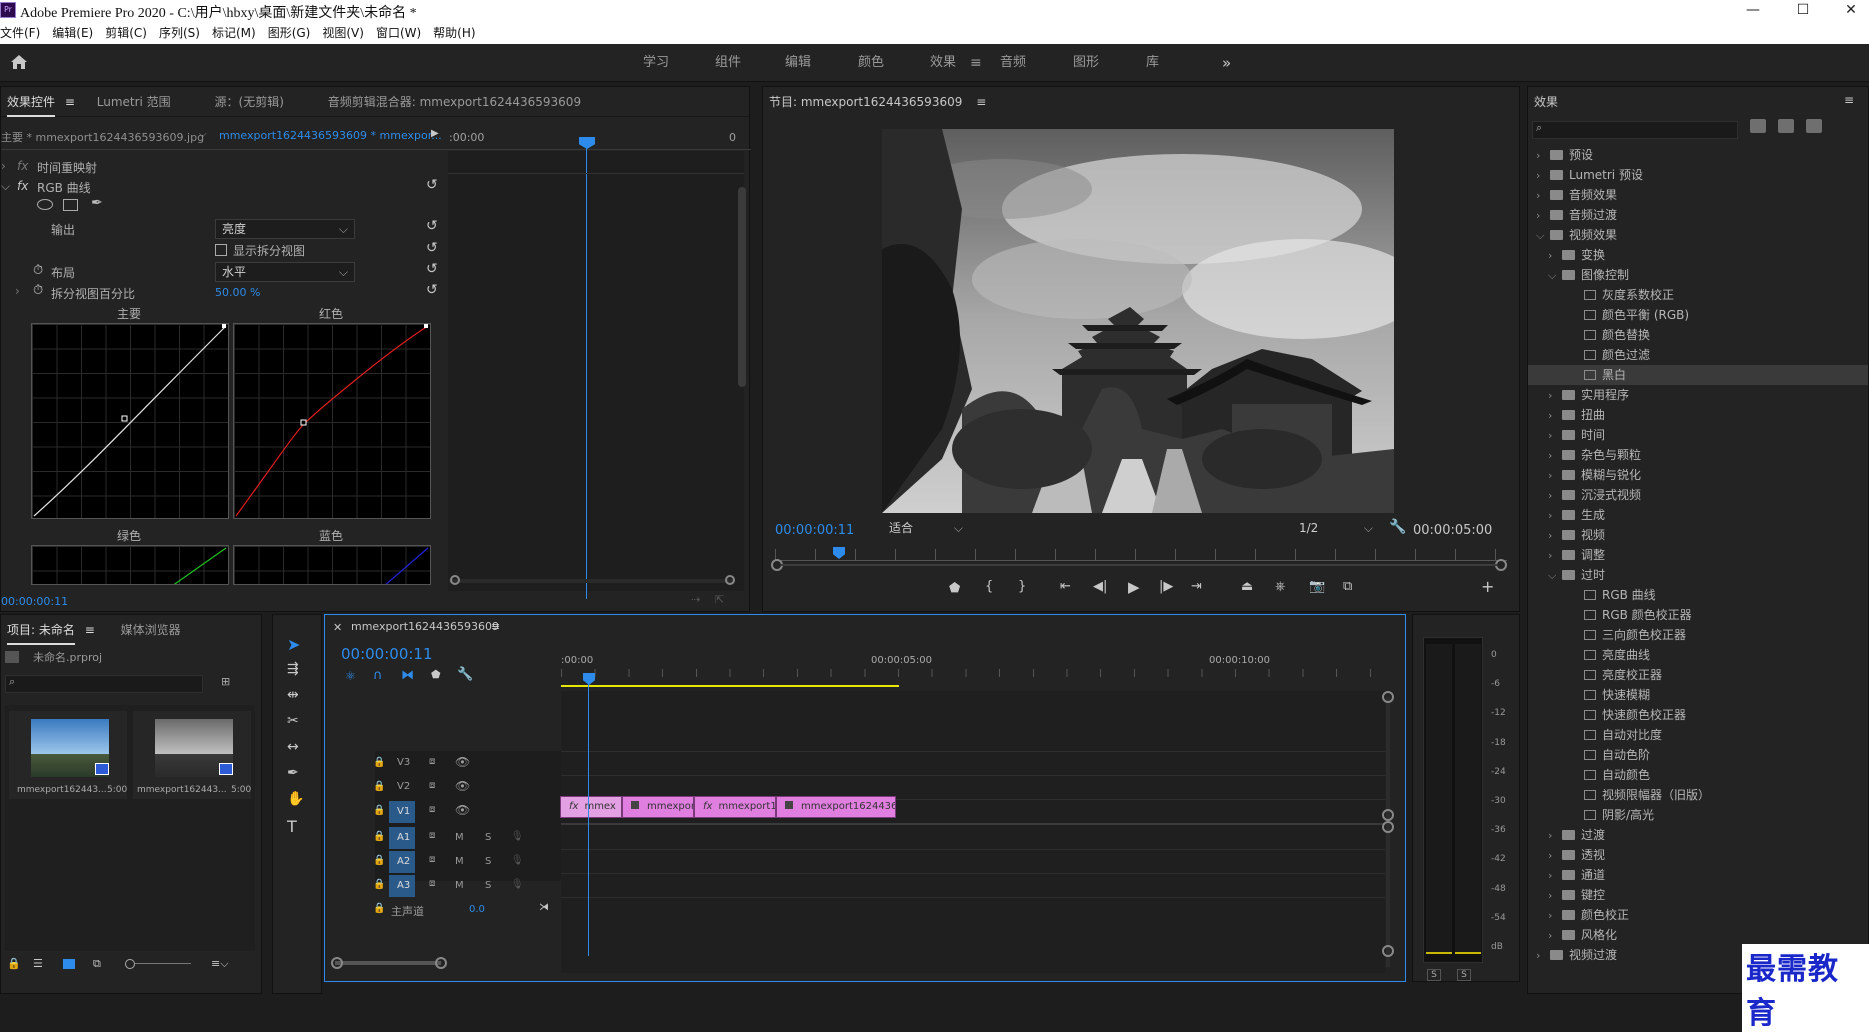 The image size is (1869, 1032). I want to click on effects-tree-folder: › 杂色与颗粒, so click(1698, 455).